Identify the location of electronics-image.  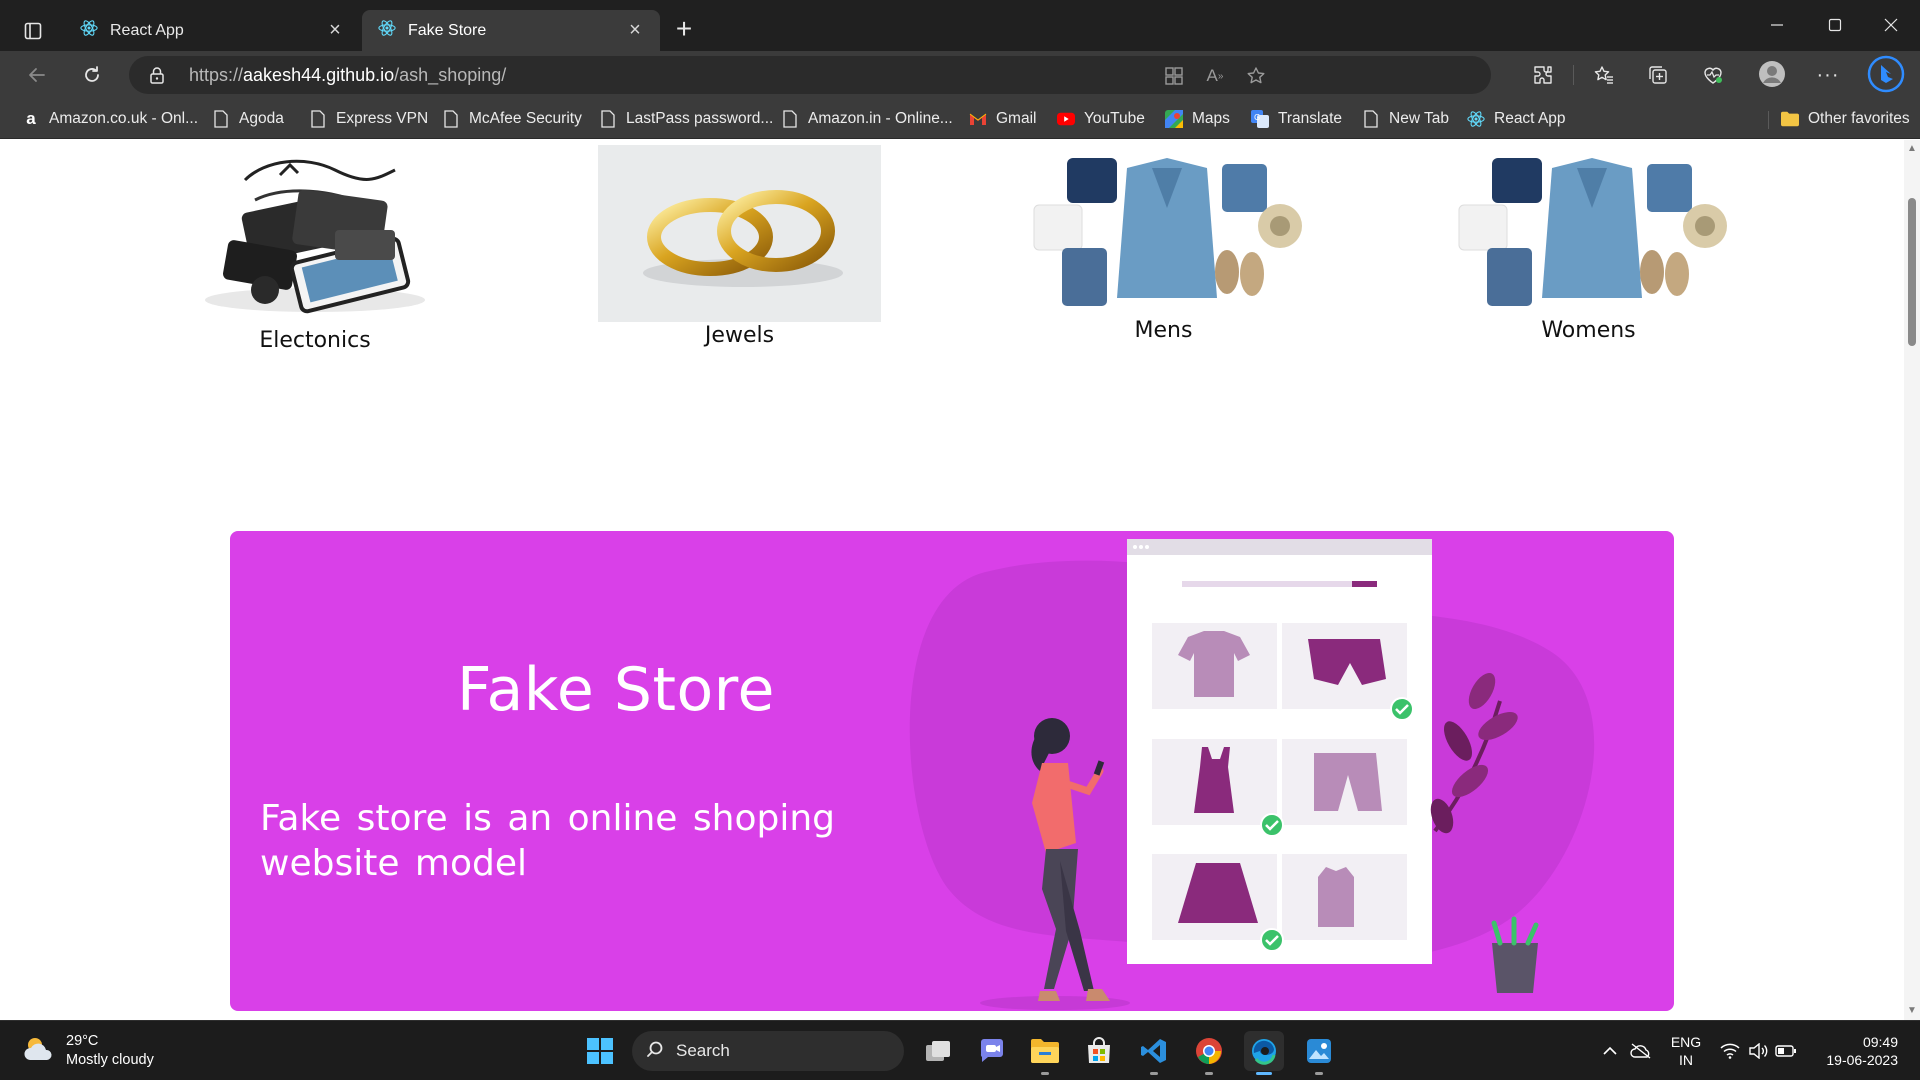
(315, 235).